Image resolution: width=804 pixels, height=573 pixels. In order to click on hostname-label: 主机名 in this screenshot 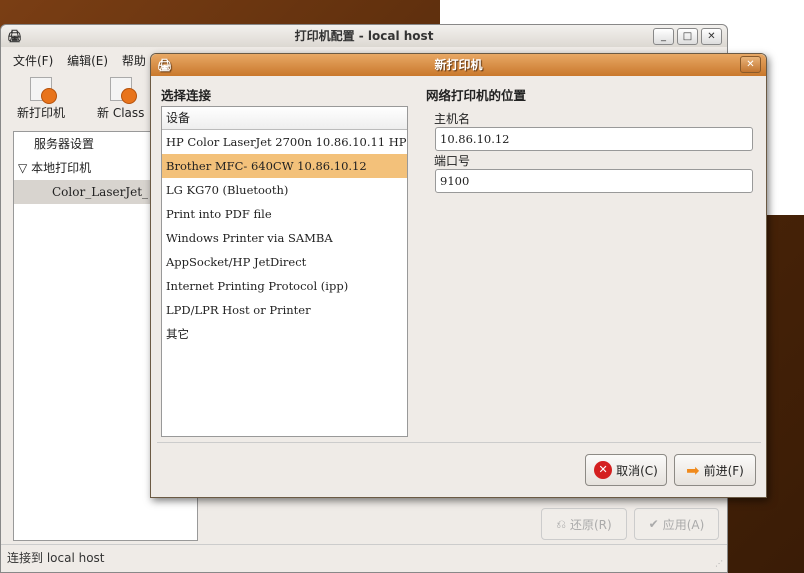, I will do `click(452, 119)`.